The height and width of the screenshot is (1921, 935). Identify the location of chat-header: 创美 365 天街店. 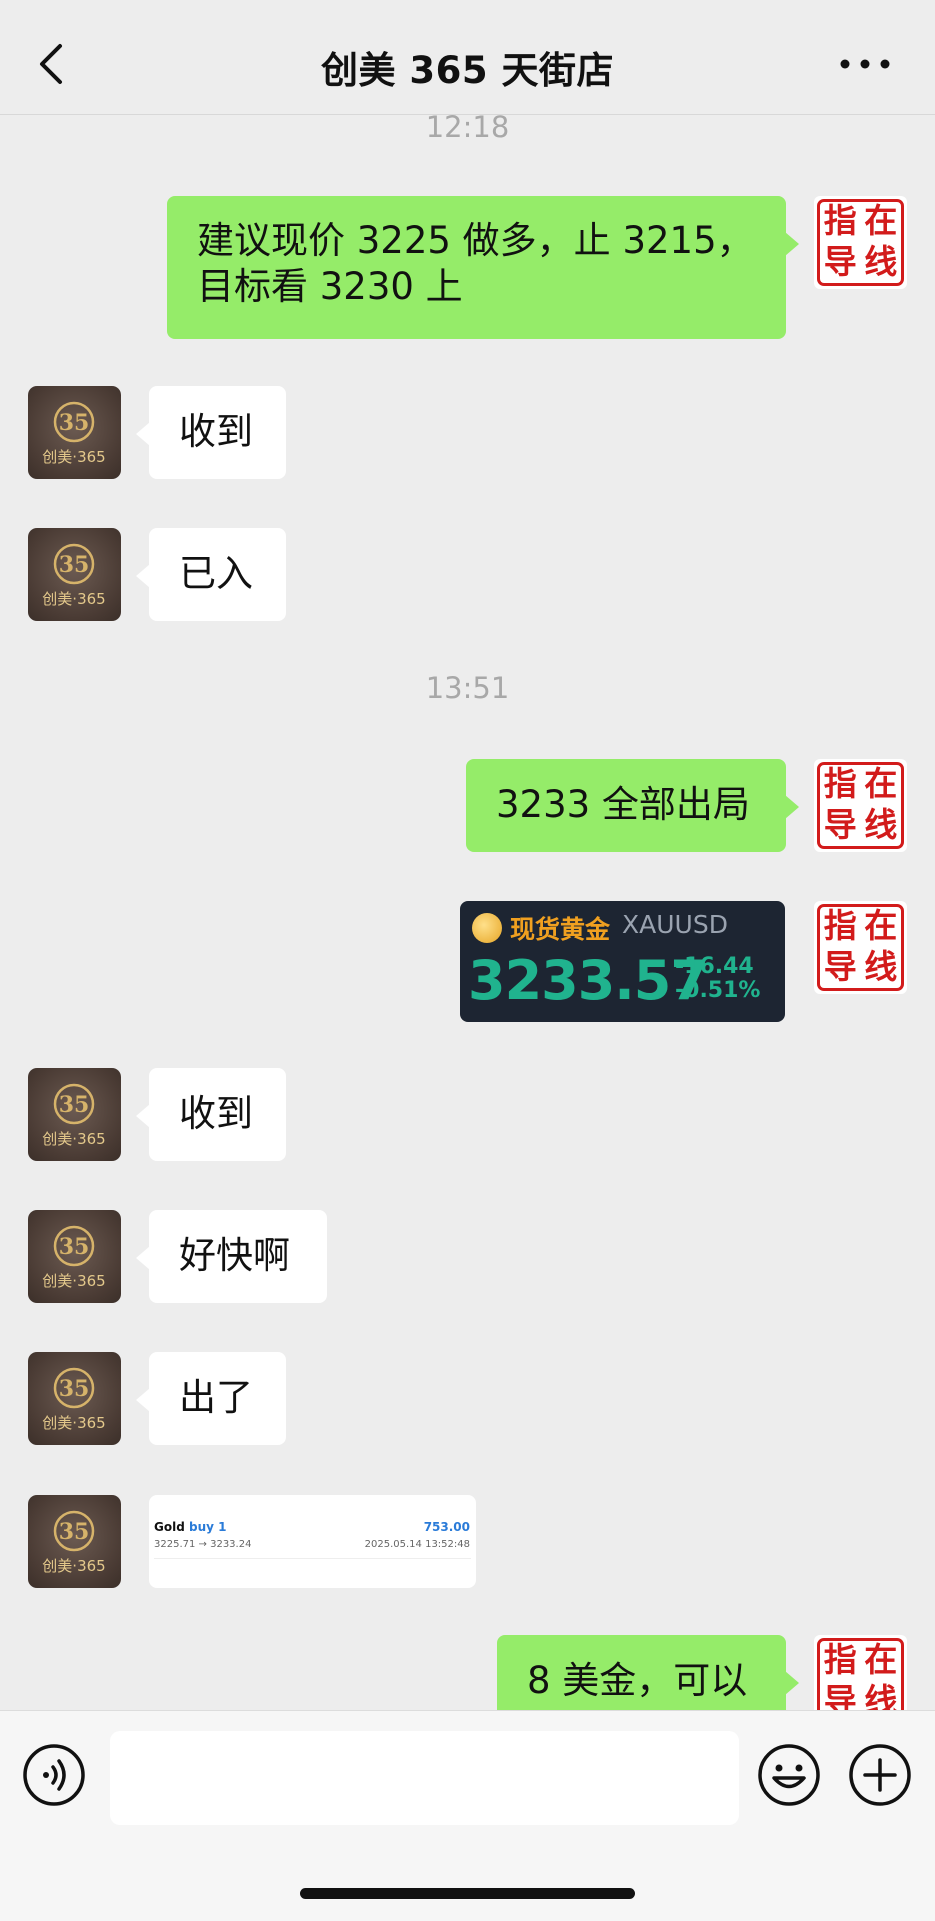
(467, 57).